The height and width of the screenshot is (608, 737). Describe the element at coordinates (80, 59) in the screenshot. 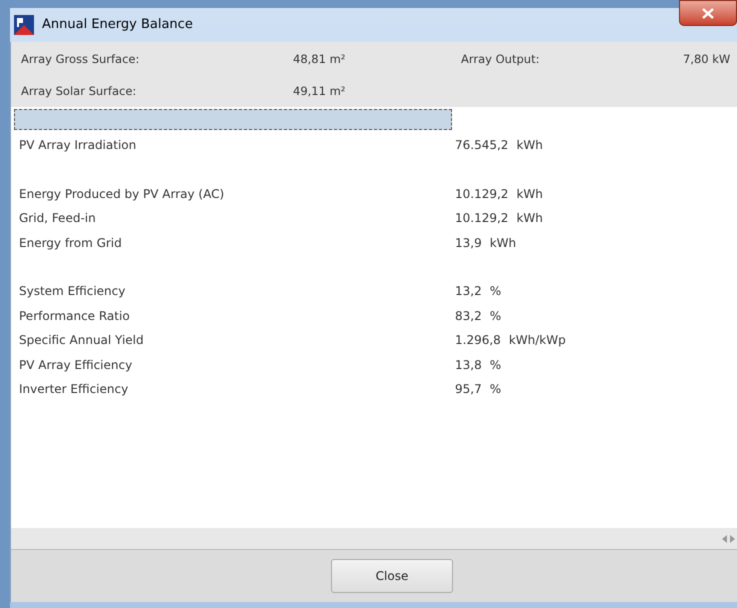

I see `field-label: Array Gross Surface:` at that location.